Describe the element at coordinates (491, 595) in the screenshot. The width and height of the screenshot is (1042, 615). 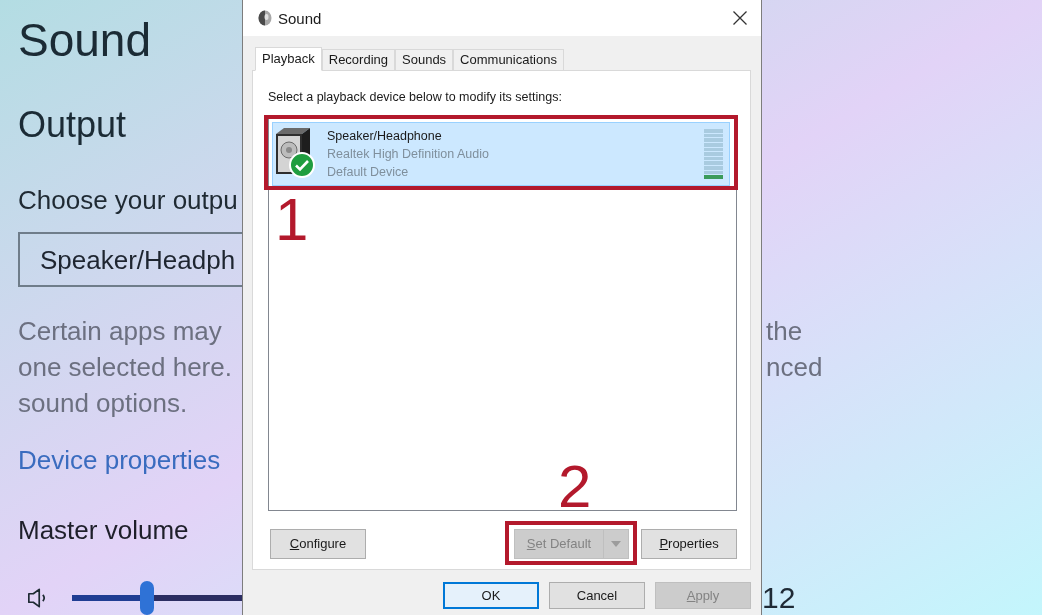
I see `dialog-button: OK` at that location.